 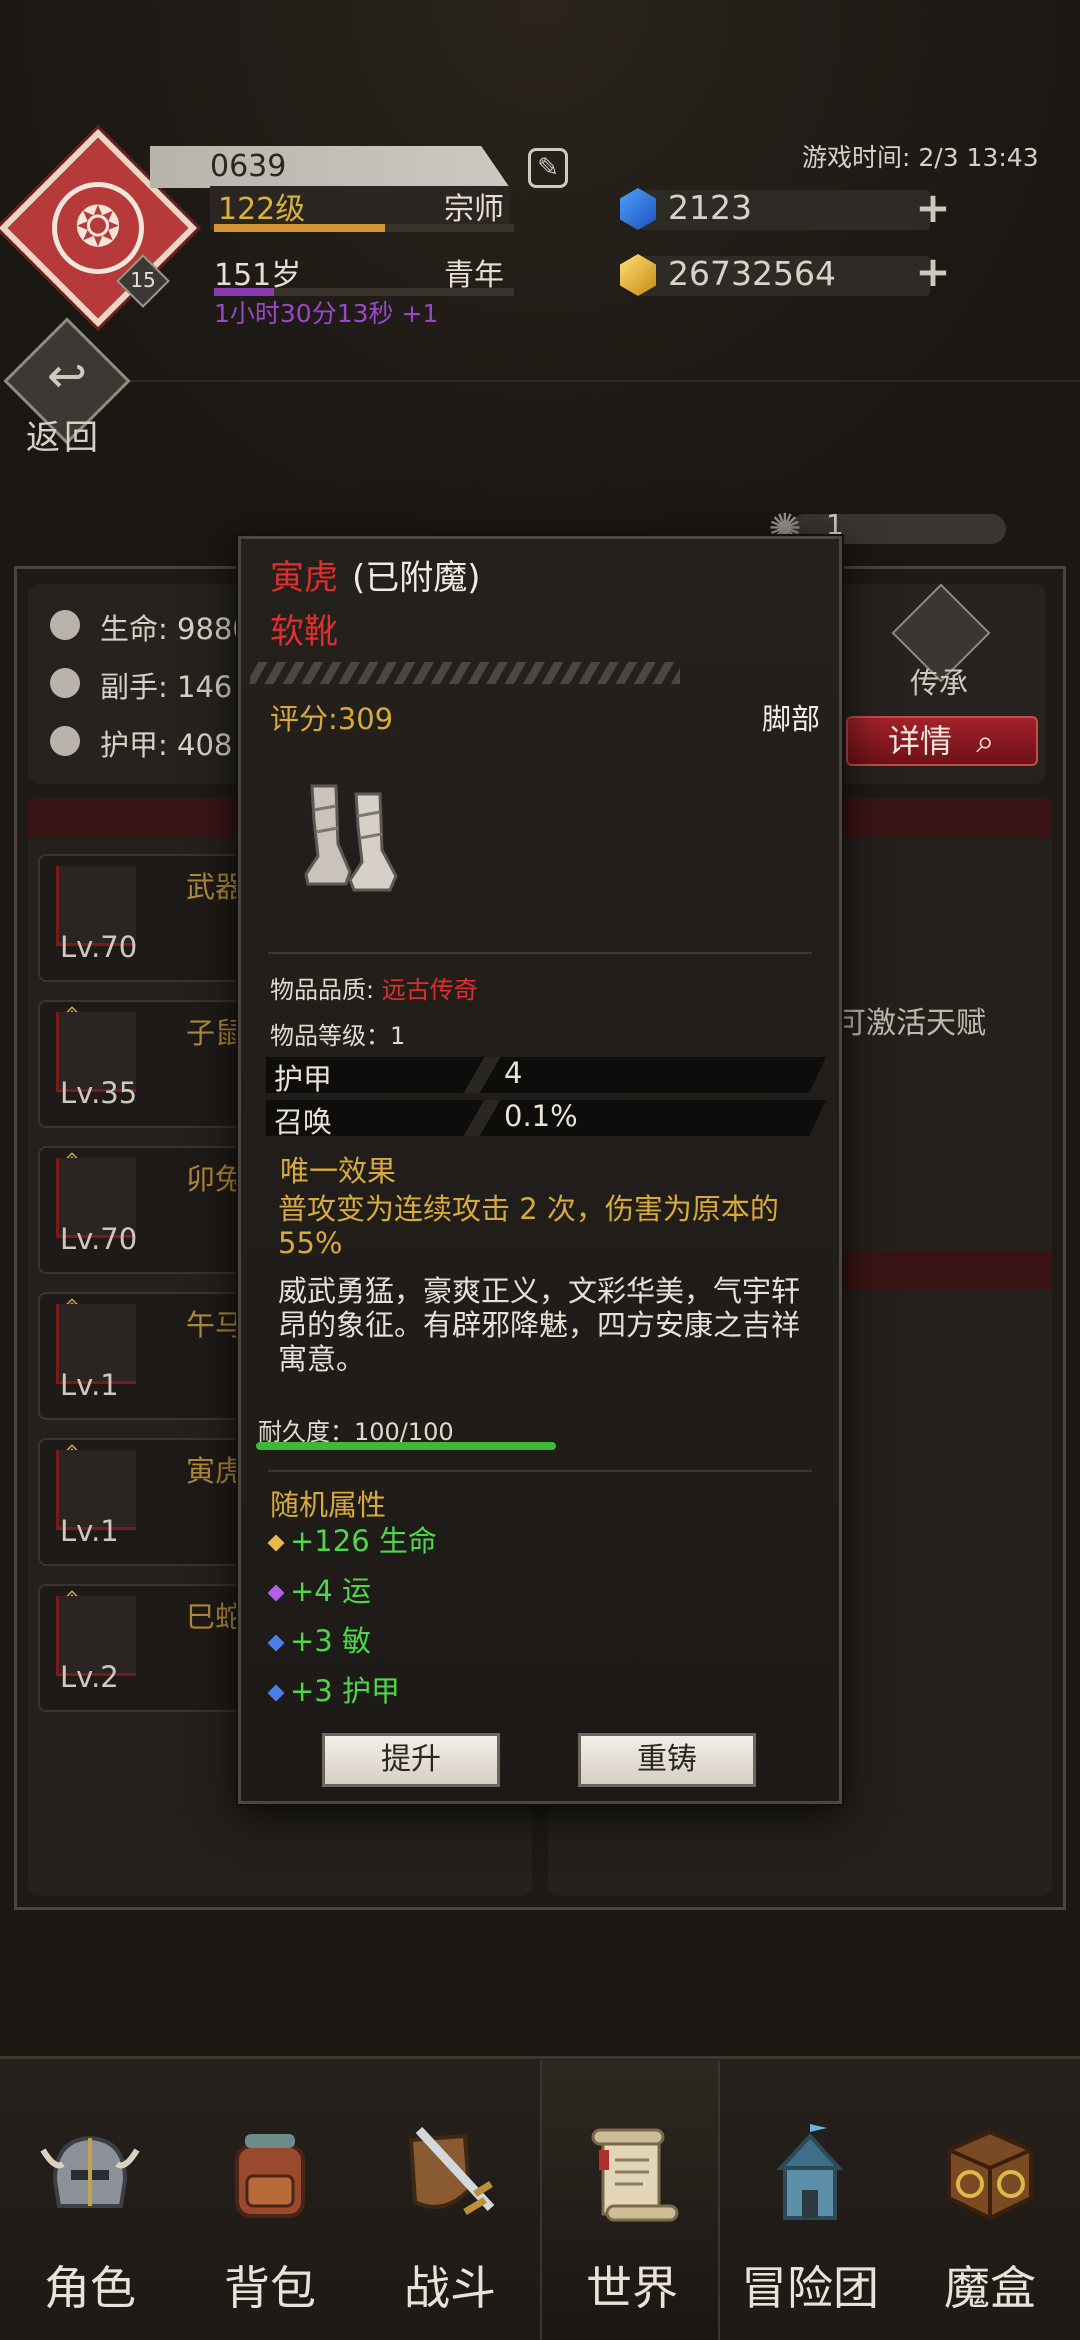 I want to click on age-timer: 1小时30分13秒 +1, so click(x=326, y=313).